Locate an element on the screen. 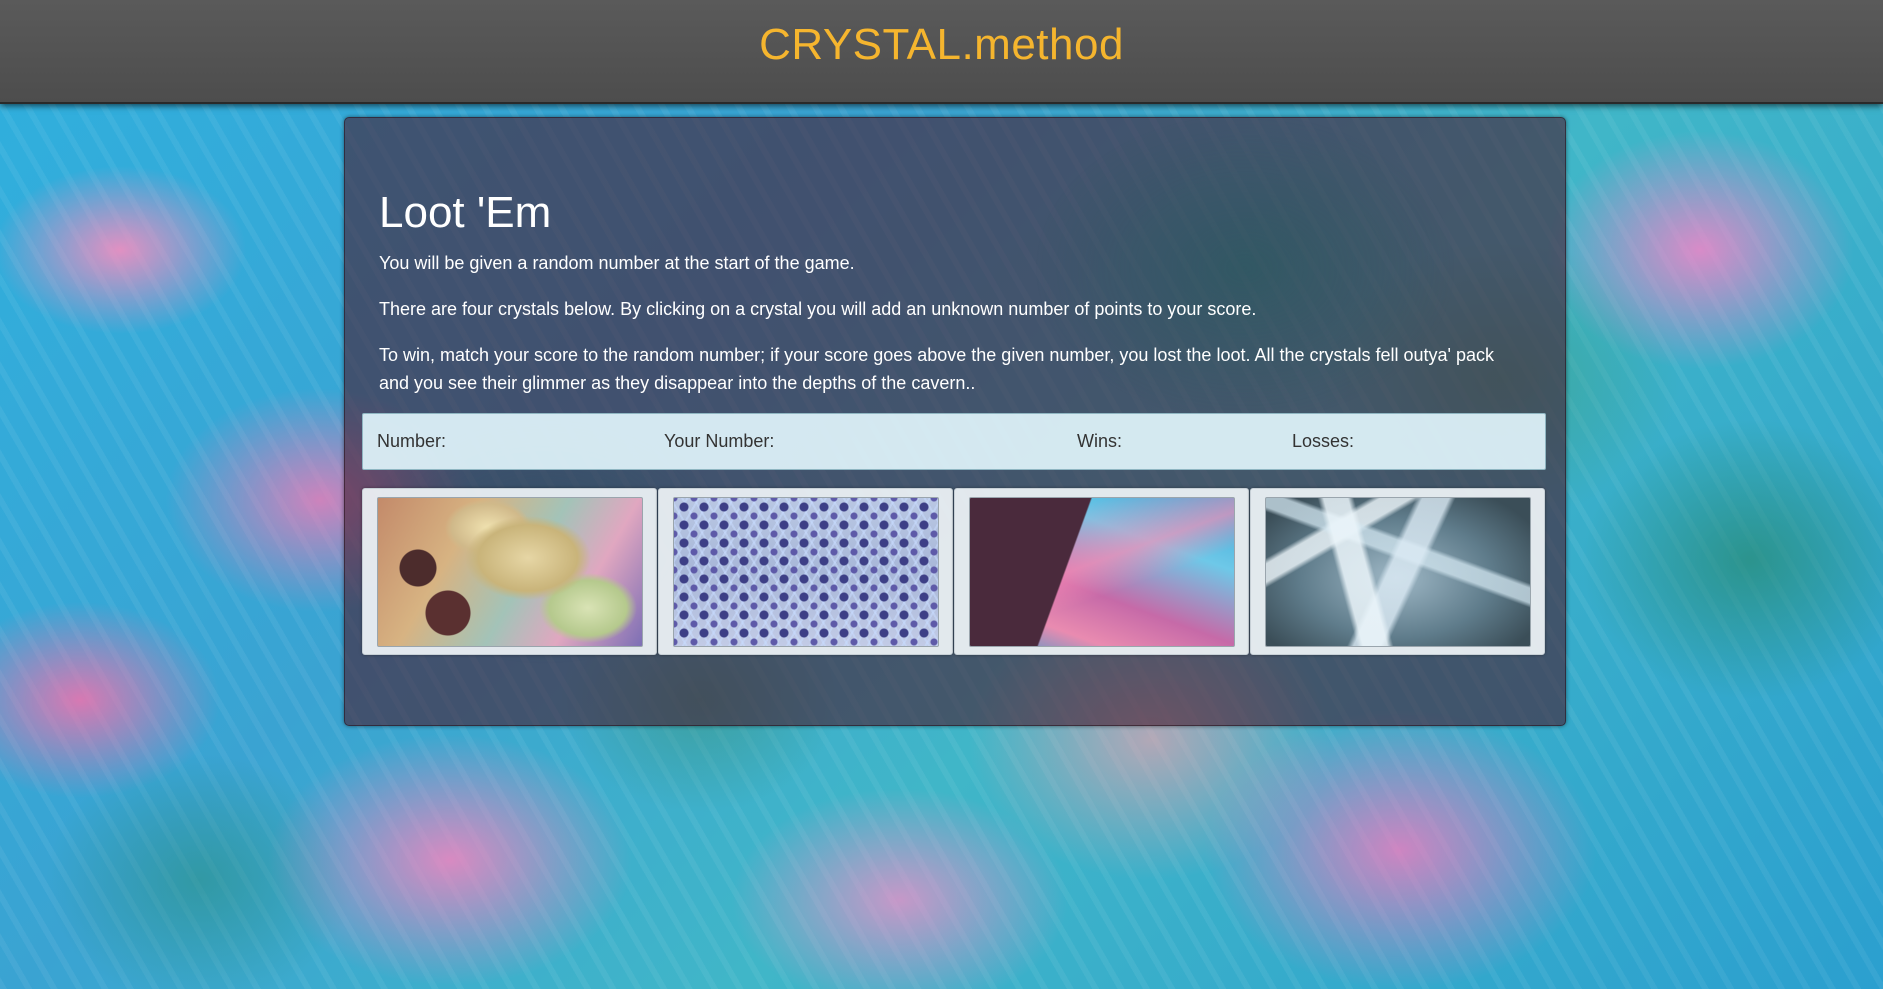 The image size is (1883, 989). stat-wins: Wins: is located at coordinates (1102, 441).